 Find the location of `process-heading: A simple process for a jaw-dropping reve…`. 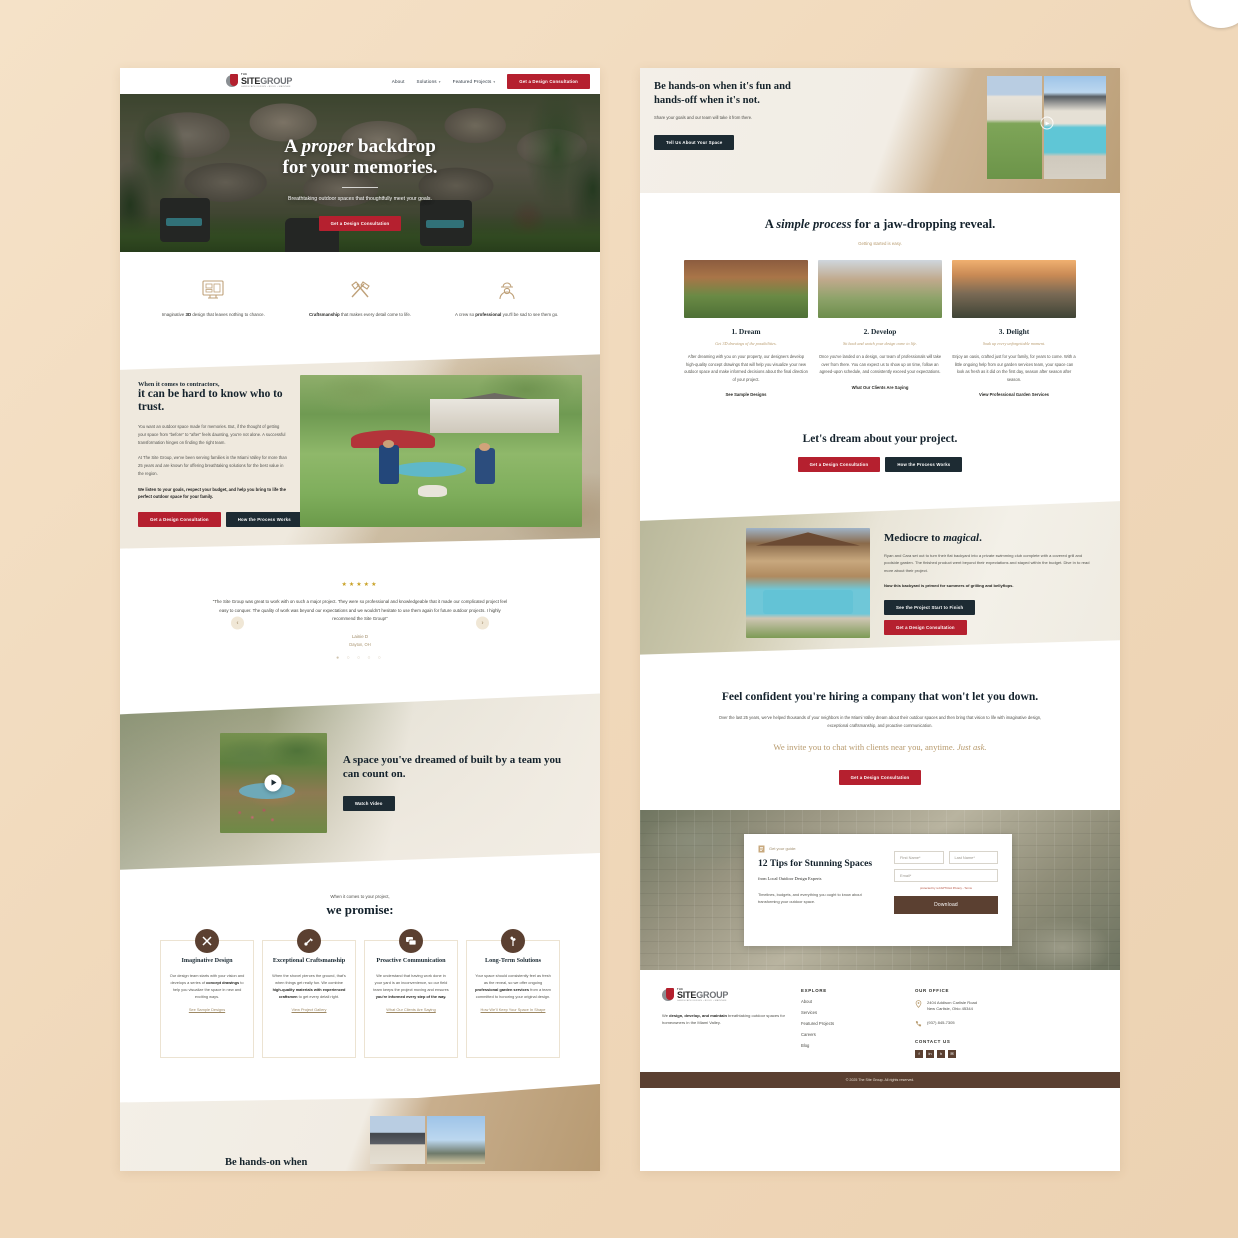

process-heading: A simple process for a jaw-dropping reve… is located at coordinates (880, 224).